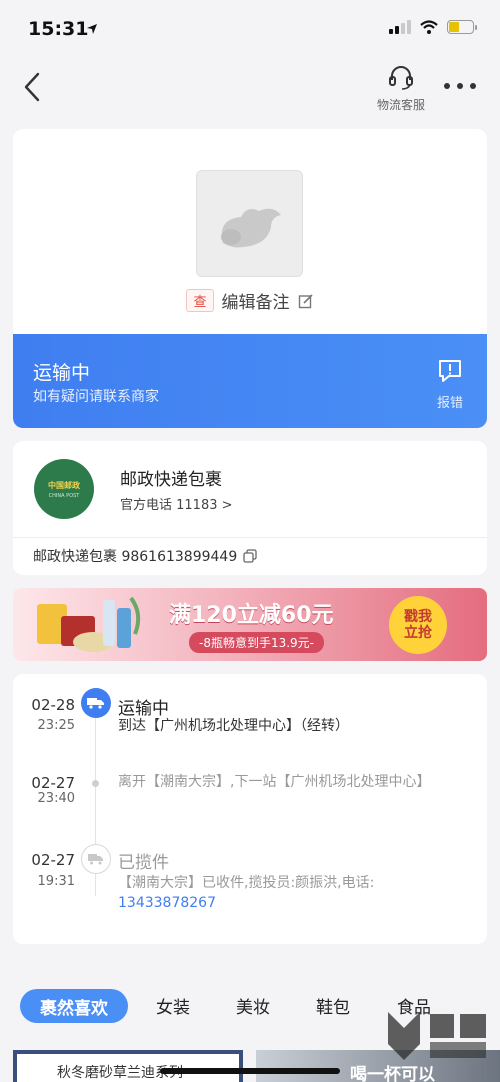  I want to click on carrier-phone-link: 官方电话 11183 >, so click(176, 503).